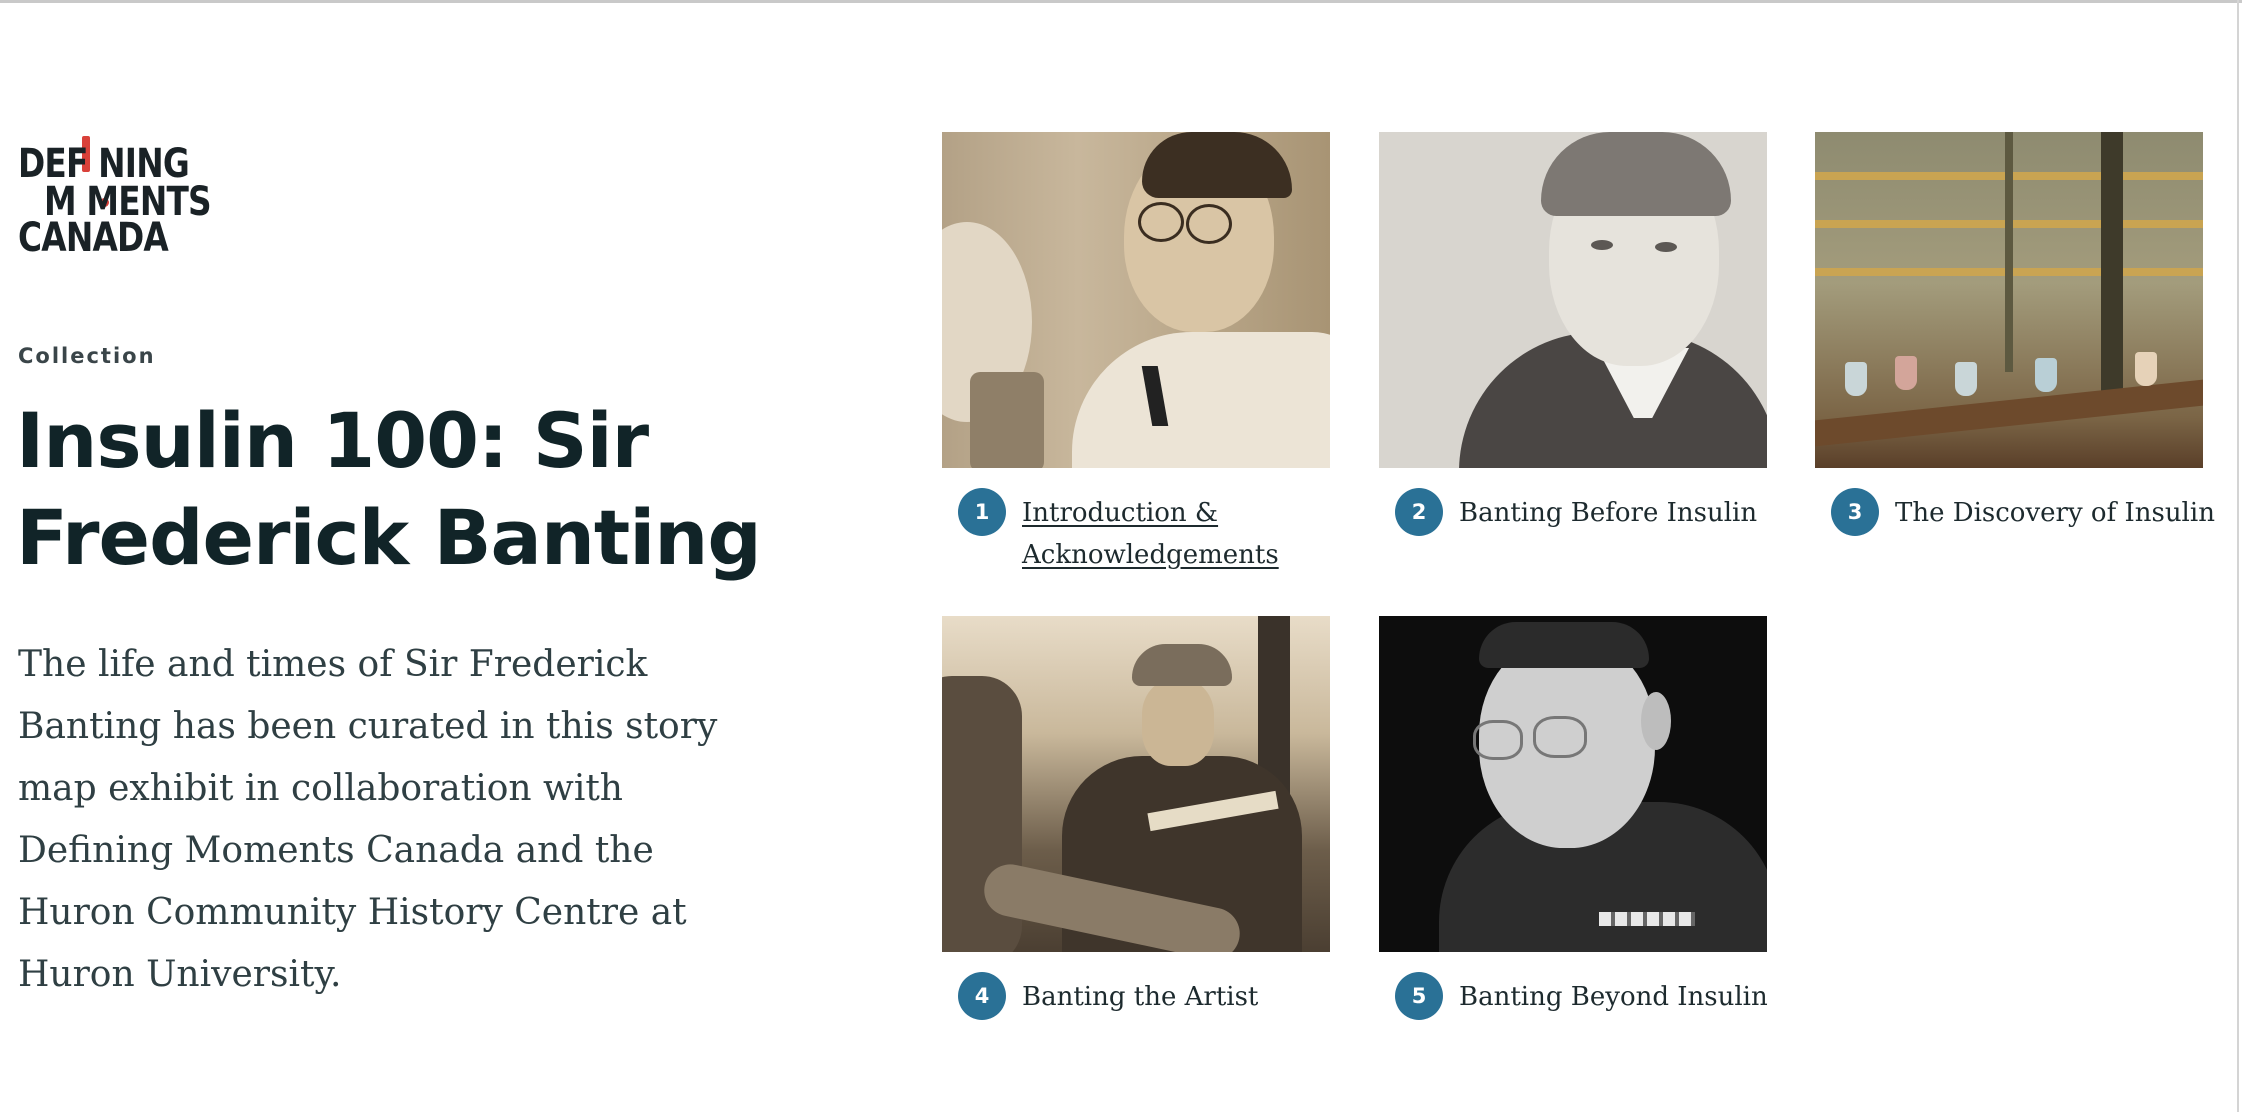  What do you see at coordinates (982, 996) in the screenshot?
I see `story-number-badge: 4` at bounding box center [982, 996].